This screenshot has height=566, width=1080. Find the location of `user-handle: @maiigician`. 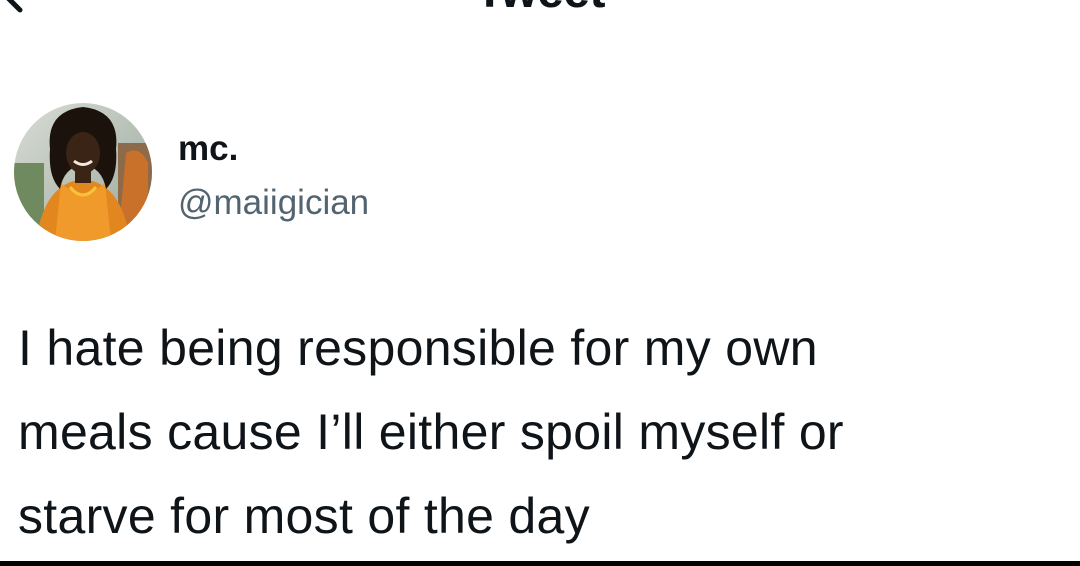

user-handle: @maiigician is located at coordinates (273, 203).